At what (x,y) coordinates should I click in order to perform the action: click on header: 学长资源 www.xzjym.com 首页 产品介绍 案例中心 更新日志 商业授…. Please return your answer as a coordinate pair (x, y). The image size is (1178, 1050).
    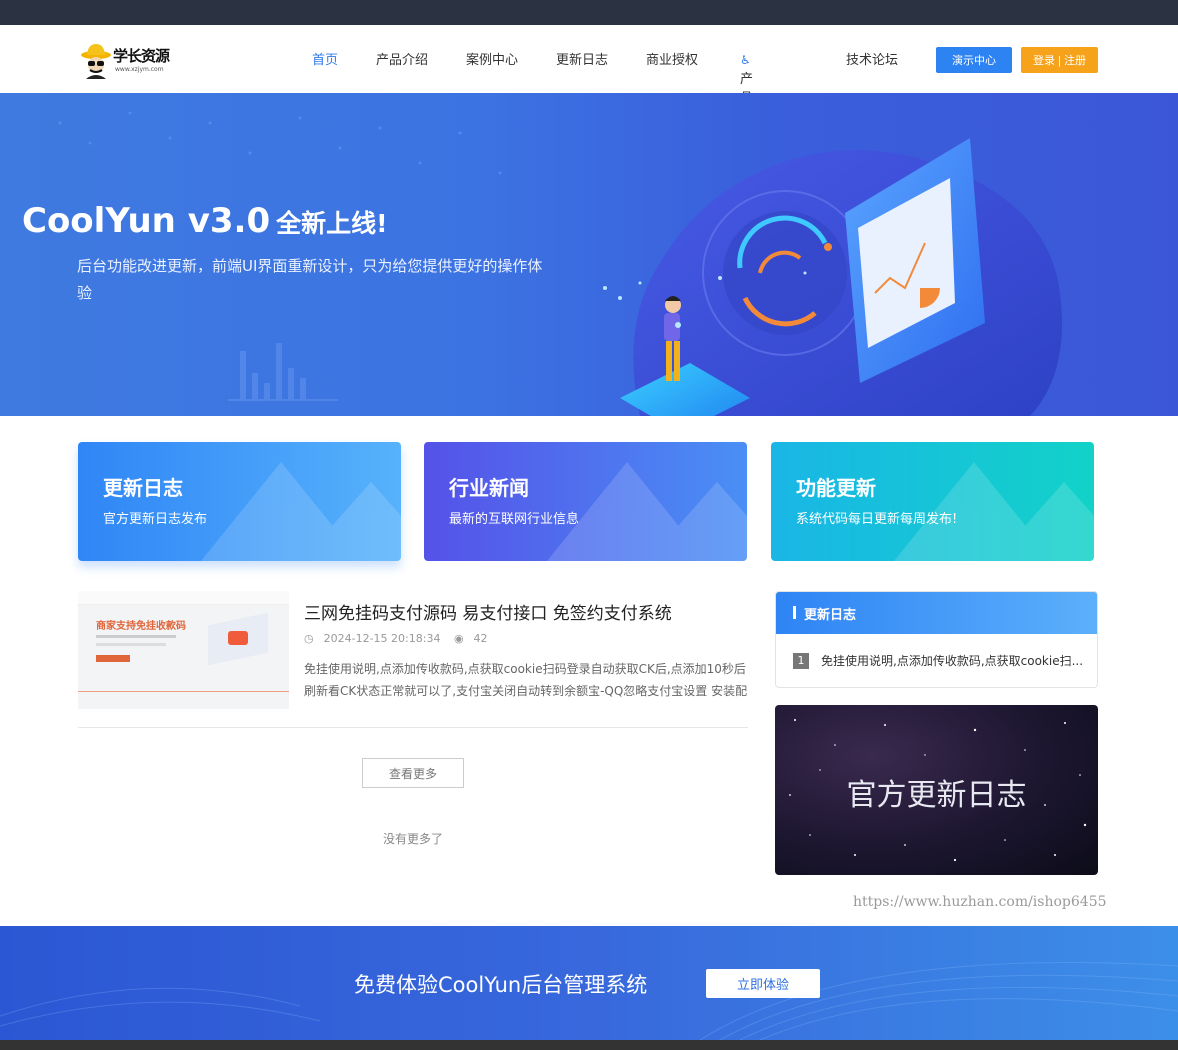
    Looking at the image, I should click on (589, 84).